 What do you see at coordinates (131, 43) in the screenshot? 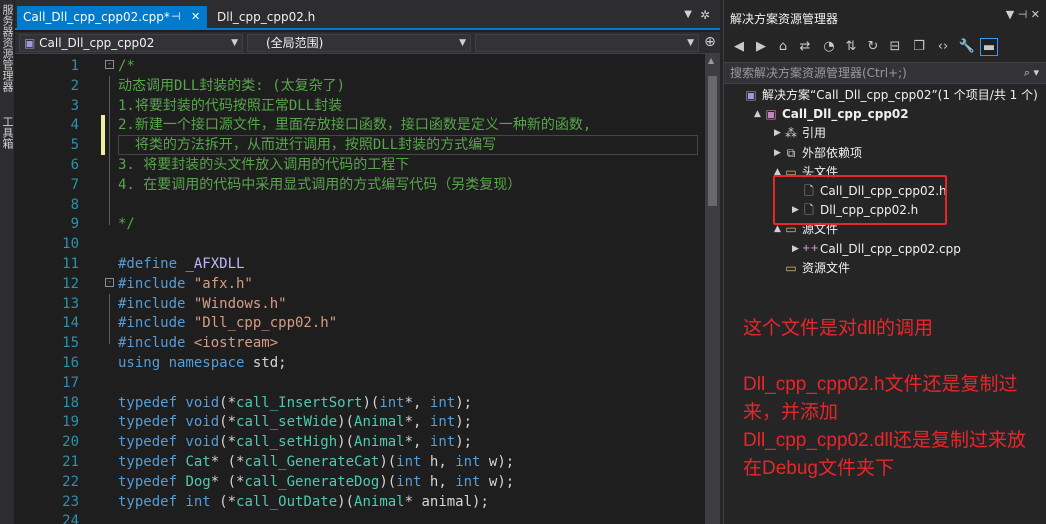
I see `project-combo: ▣ Call_Dll_cpp_cpp02 ▼` at bounding box center [131, 43].